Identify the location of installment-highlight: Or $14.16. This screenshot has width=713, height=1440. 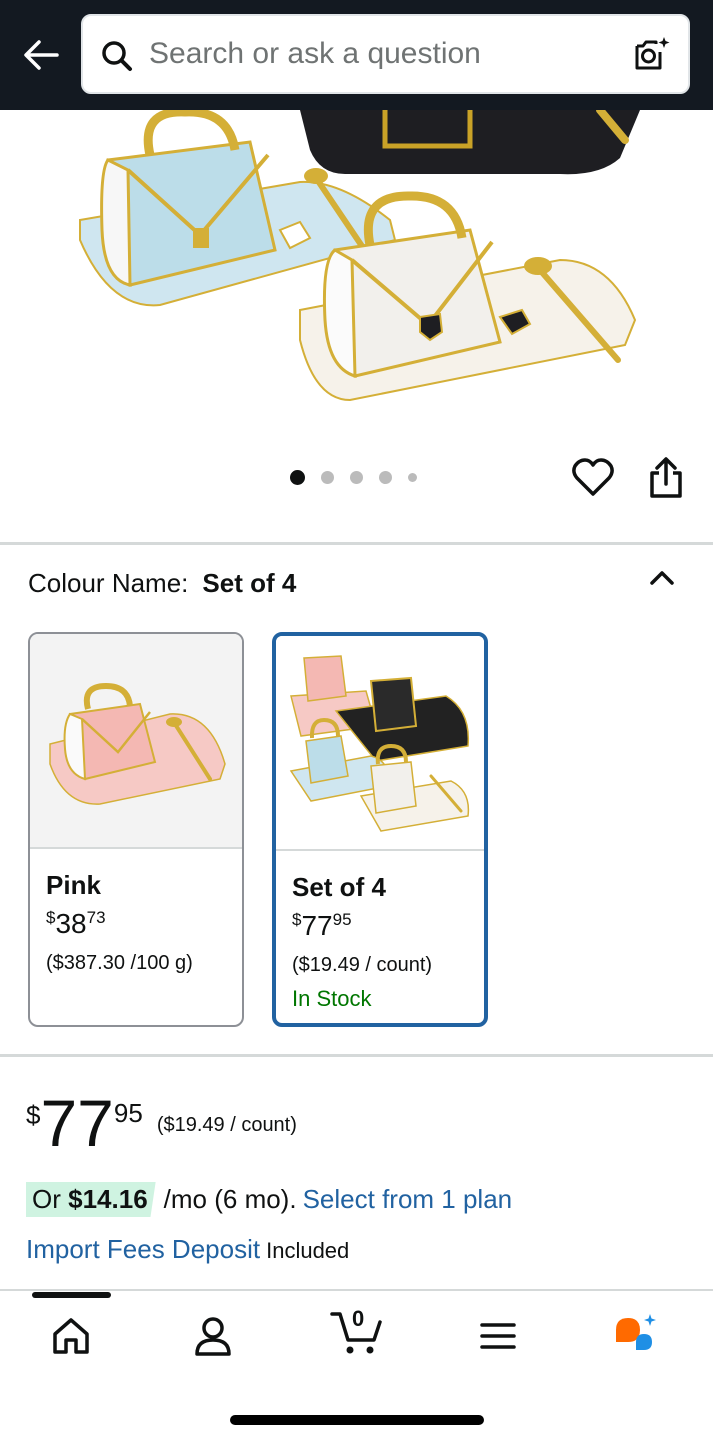
(91, 1199).